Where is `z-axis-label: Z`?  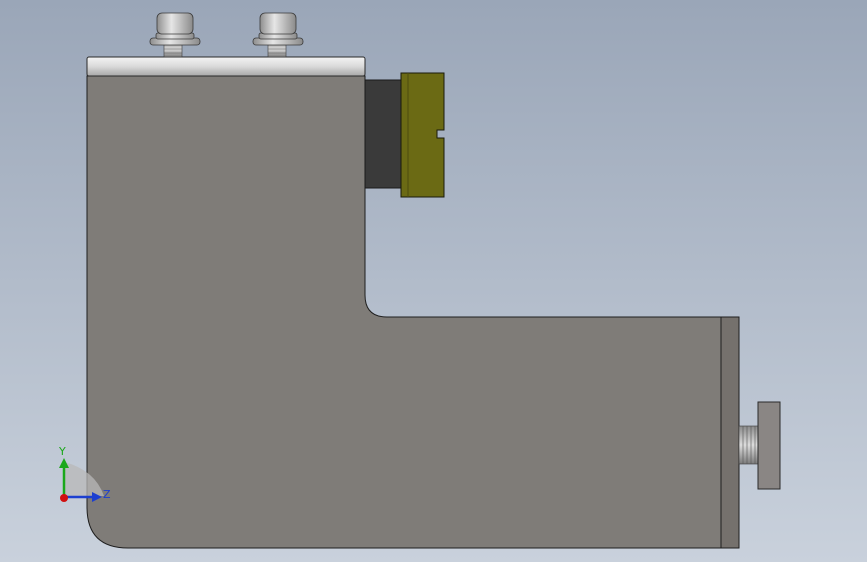
z-axis-label: Z is located at coordinates (107, 494).